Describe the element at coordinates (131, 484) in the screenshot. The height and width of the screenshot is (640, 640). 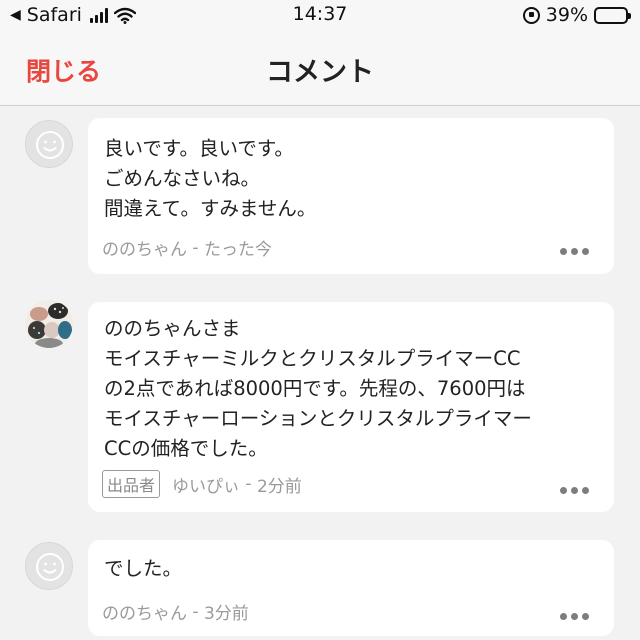
I see `seller-badge: 出品者` at that location.